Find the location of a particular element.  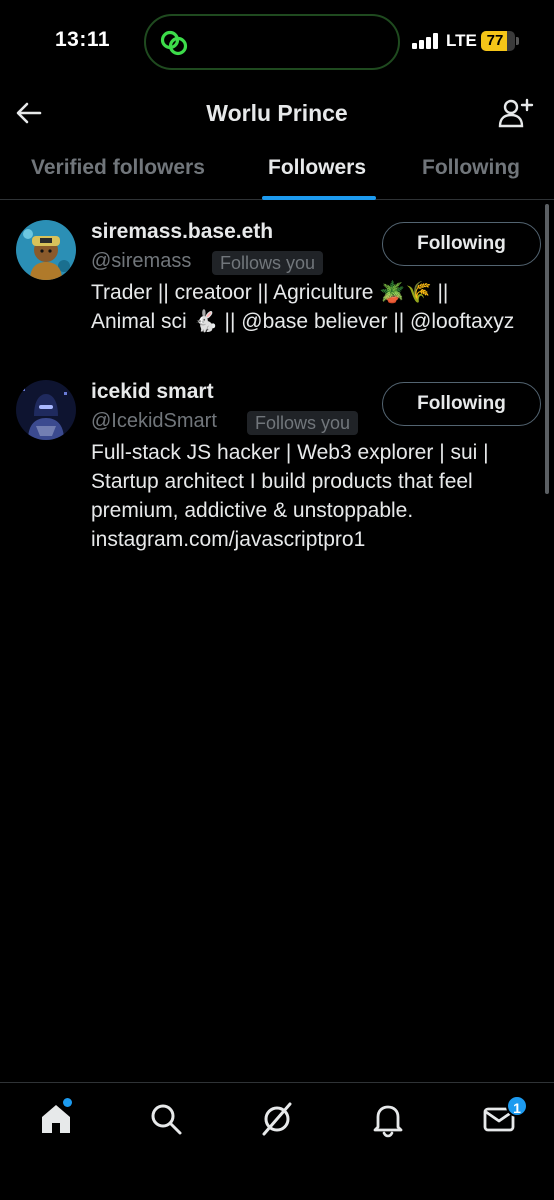

user-handle: @IcekidSmart is located at coordinates (154, 421).